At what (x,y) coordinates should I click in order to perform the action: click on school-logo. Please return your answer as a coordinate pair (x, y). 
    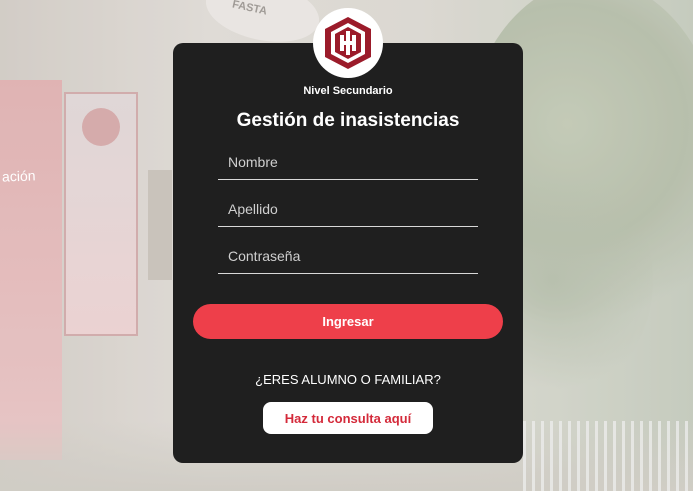
    Looking at the image, I should click on (348, 43).